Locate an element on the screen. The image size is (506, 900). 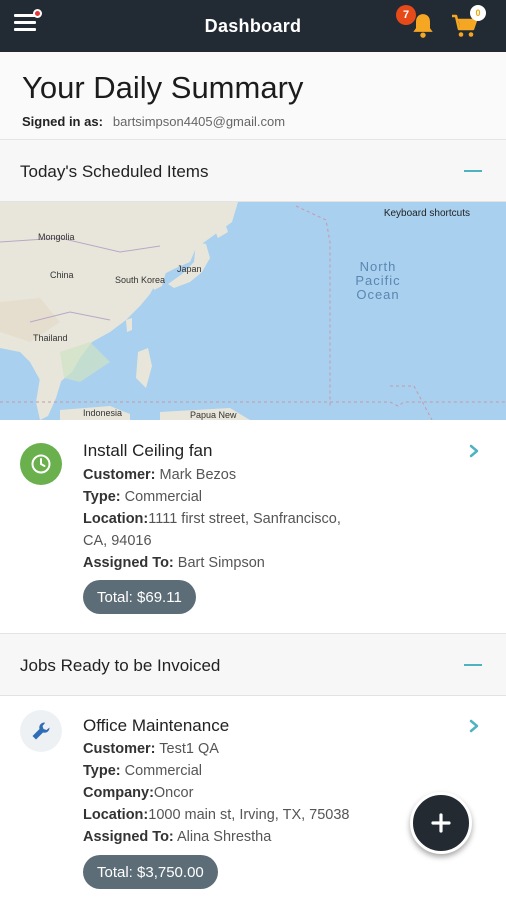
company-value: Oncor is located at coordinates (173, 793).